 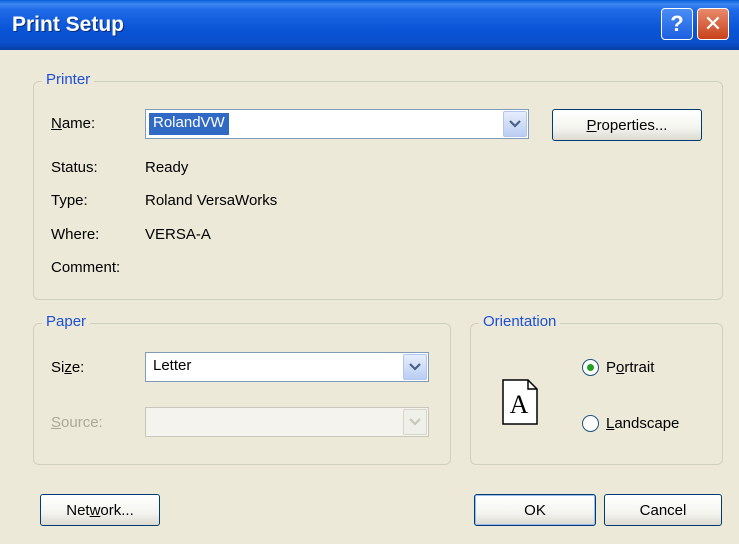 What do you see at coordinates (74, 167) in the screenshot?
I see `status-label: Status:` at bounding box center [74, 167].